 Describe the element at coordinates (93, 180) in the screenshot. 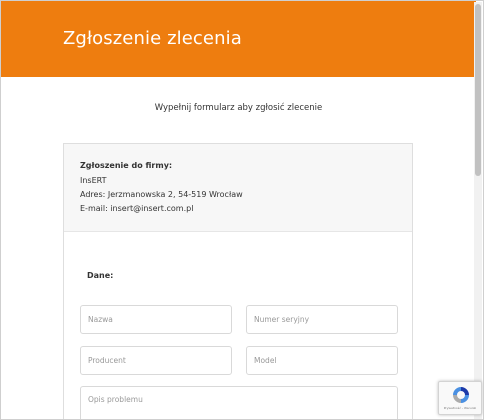

I see `company-name: InsERT` at that location.